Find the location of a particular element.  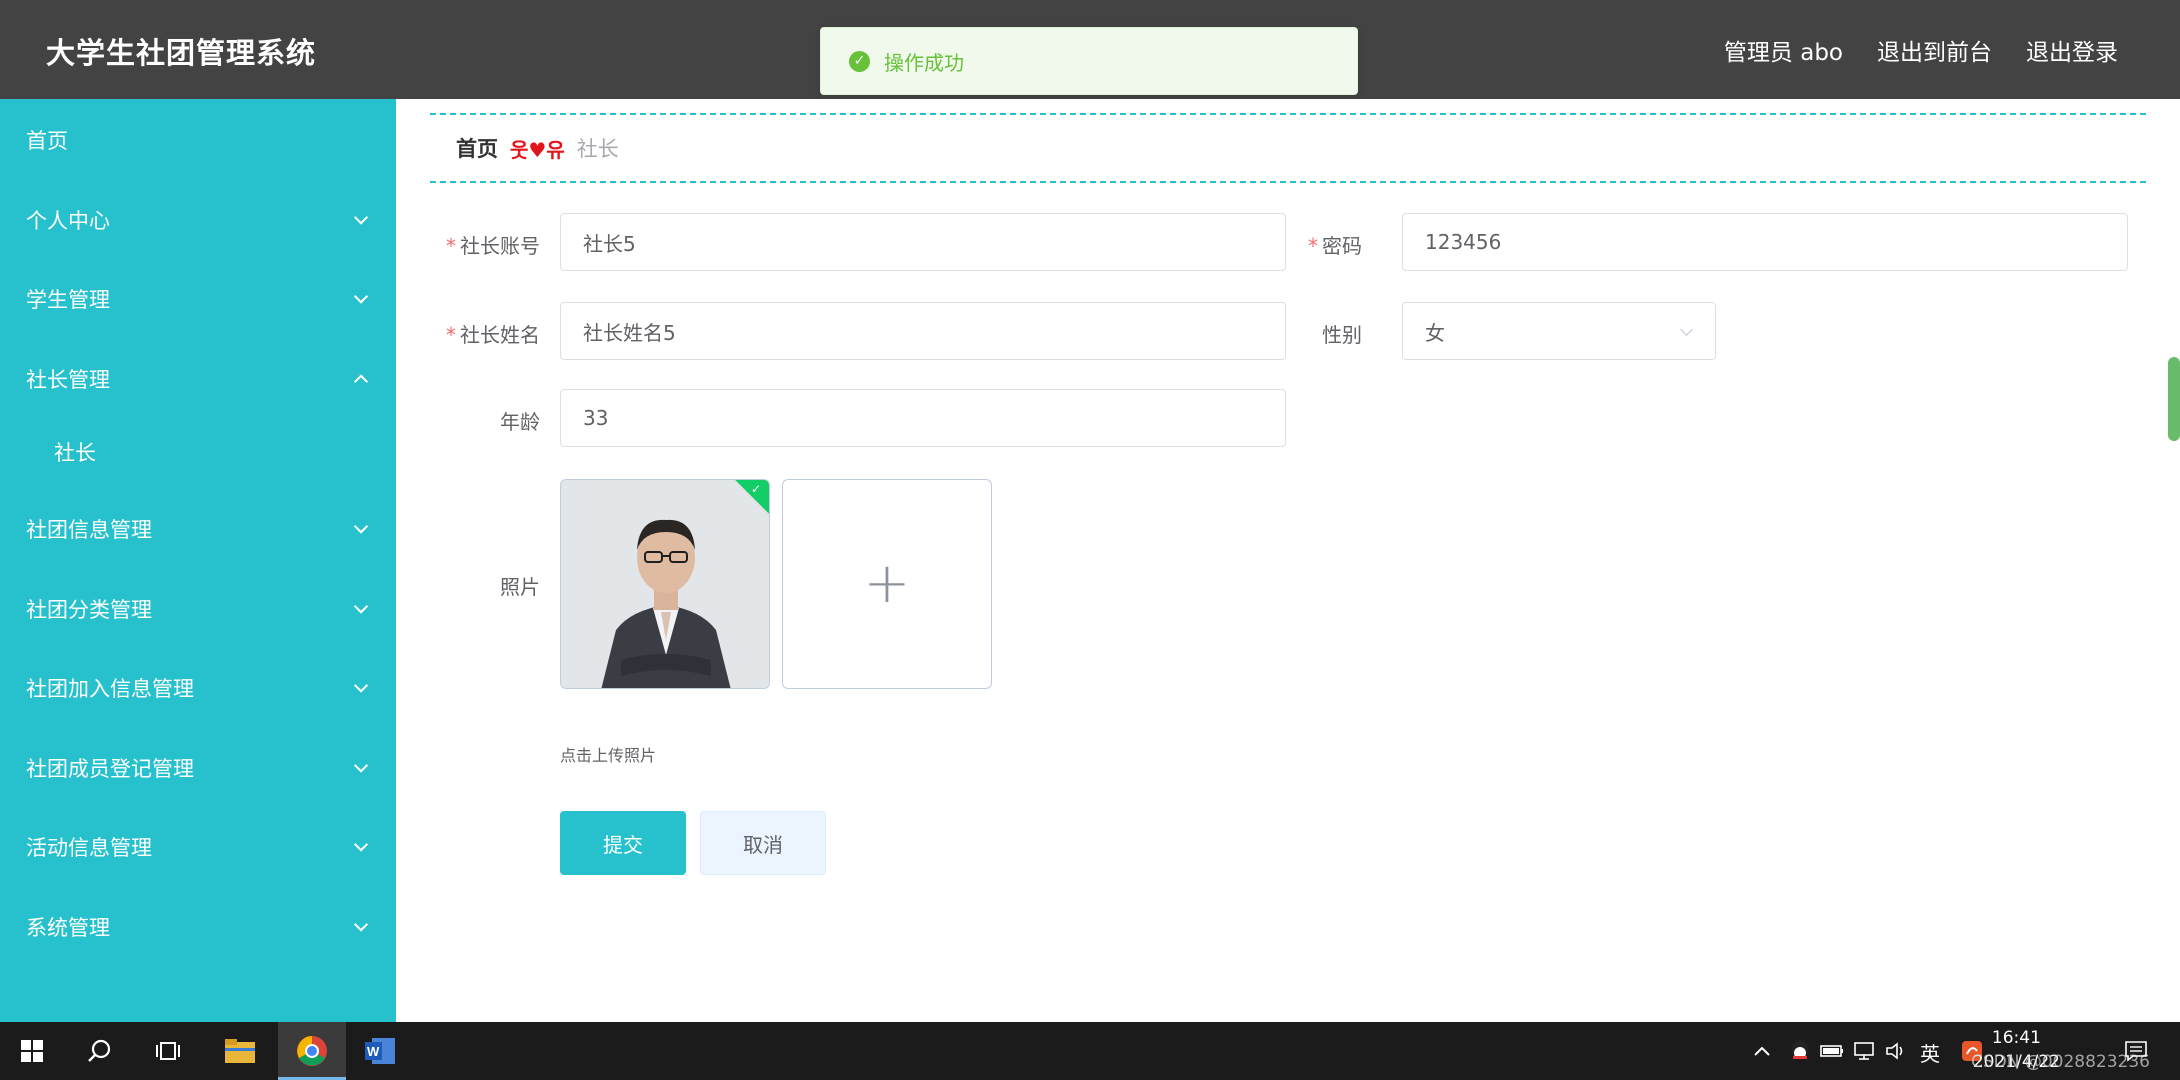

submit-button: 提交 is located at coordinates (623, 843).